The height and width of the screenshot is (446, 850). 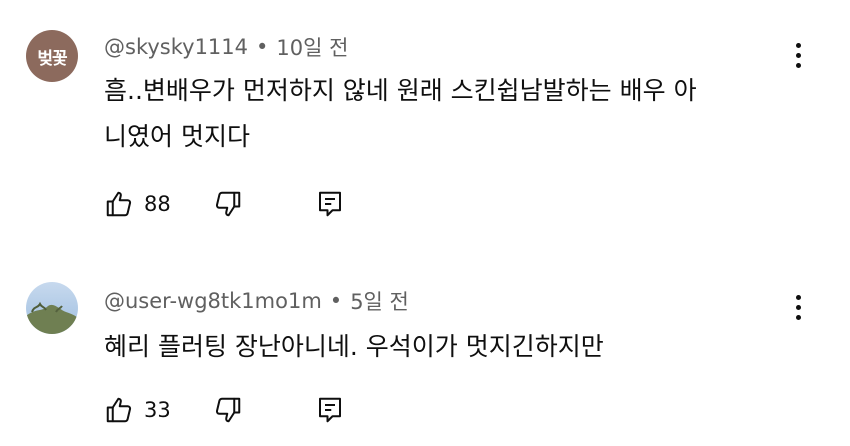 I want to click on avatar, so click(x=52, y=308).